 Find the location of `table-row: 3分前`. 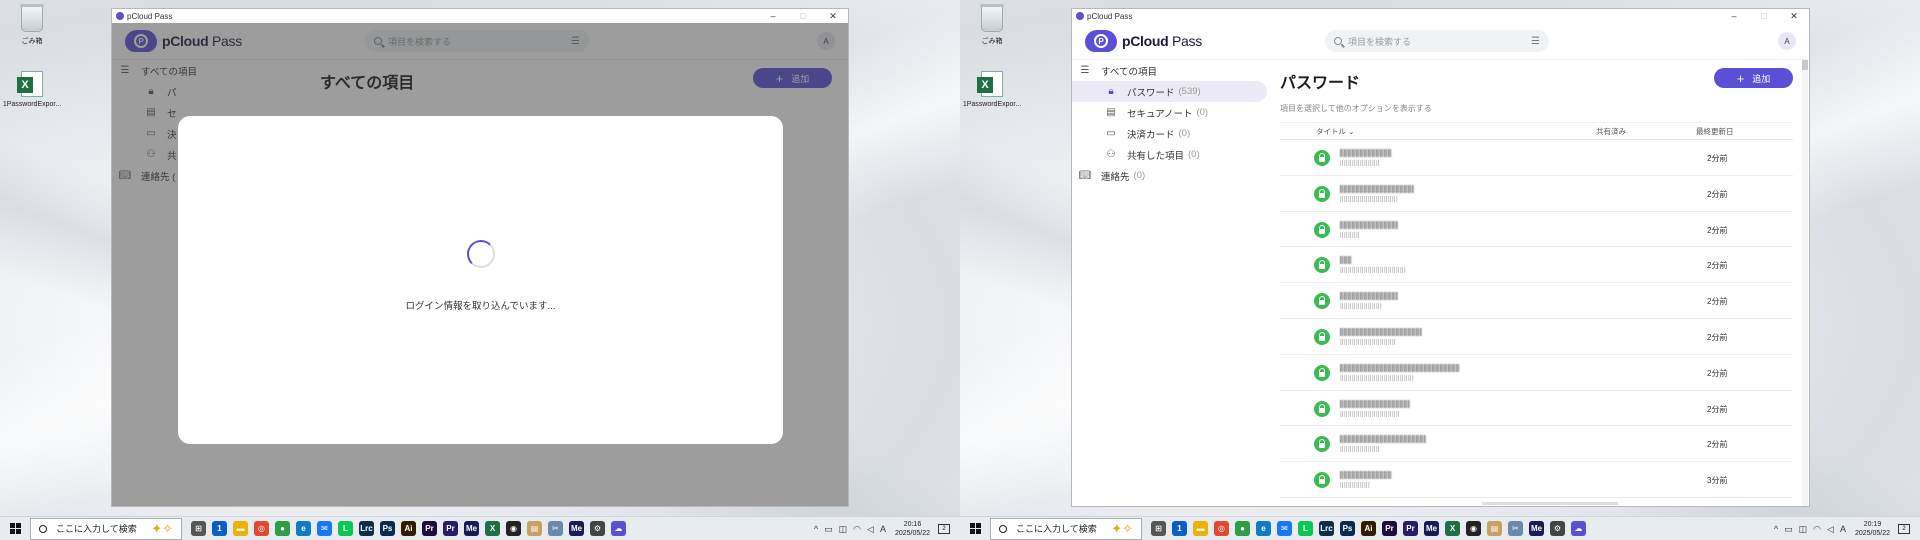

table-row: 3分前 is located at coordinates (1536, 480).